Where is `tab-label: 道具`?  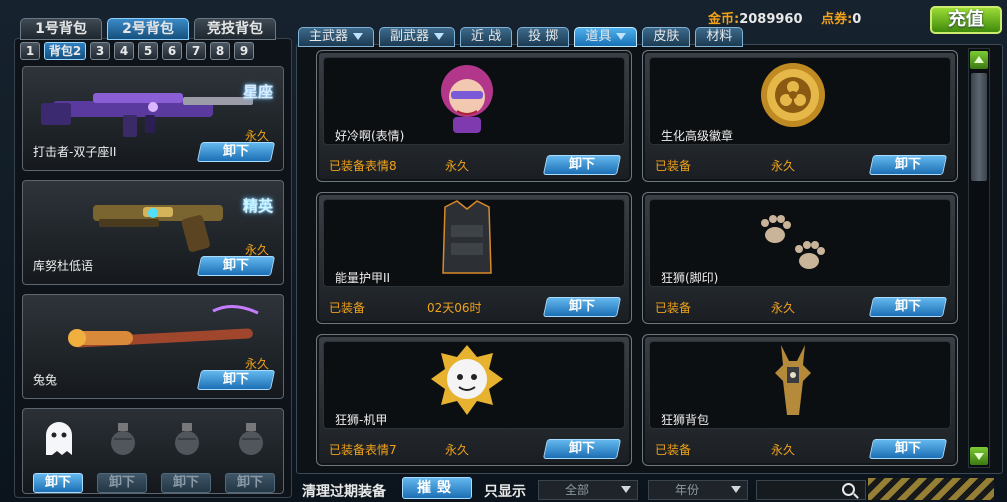 tab-label: 道具 is located at coordinates (598, 36).